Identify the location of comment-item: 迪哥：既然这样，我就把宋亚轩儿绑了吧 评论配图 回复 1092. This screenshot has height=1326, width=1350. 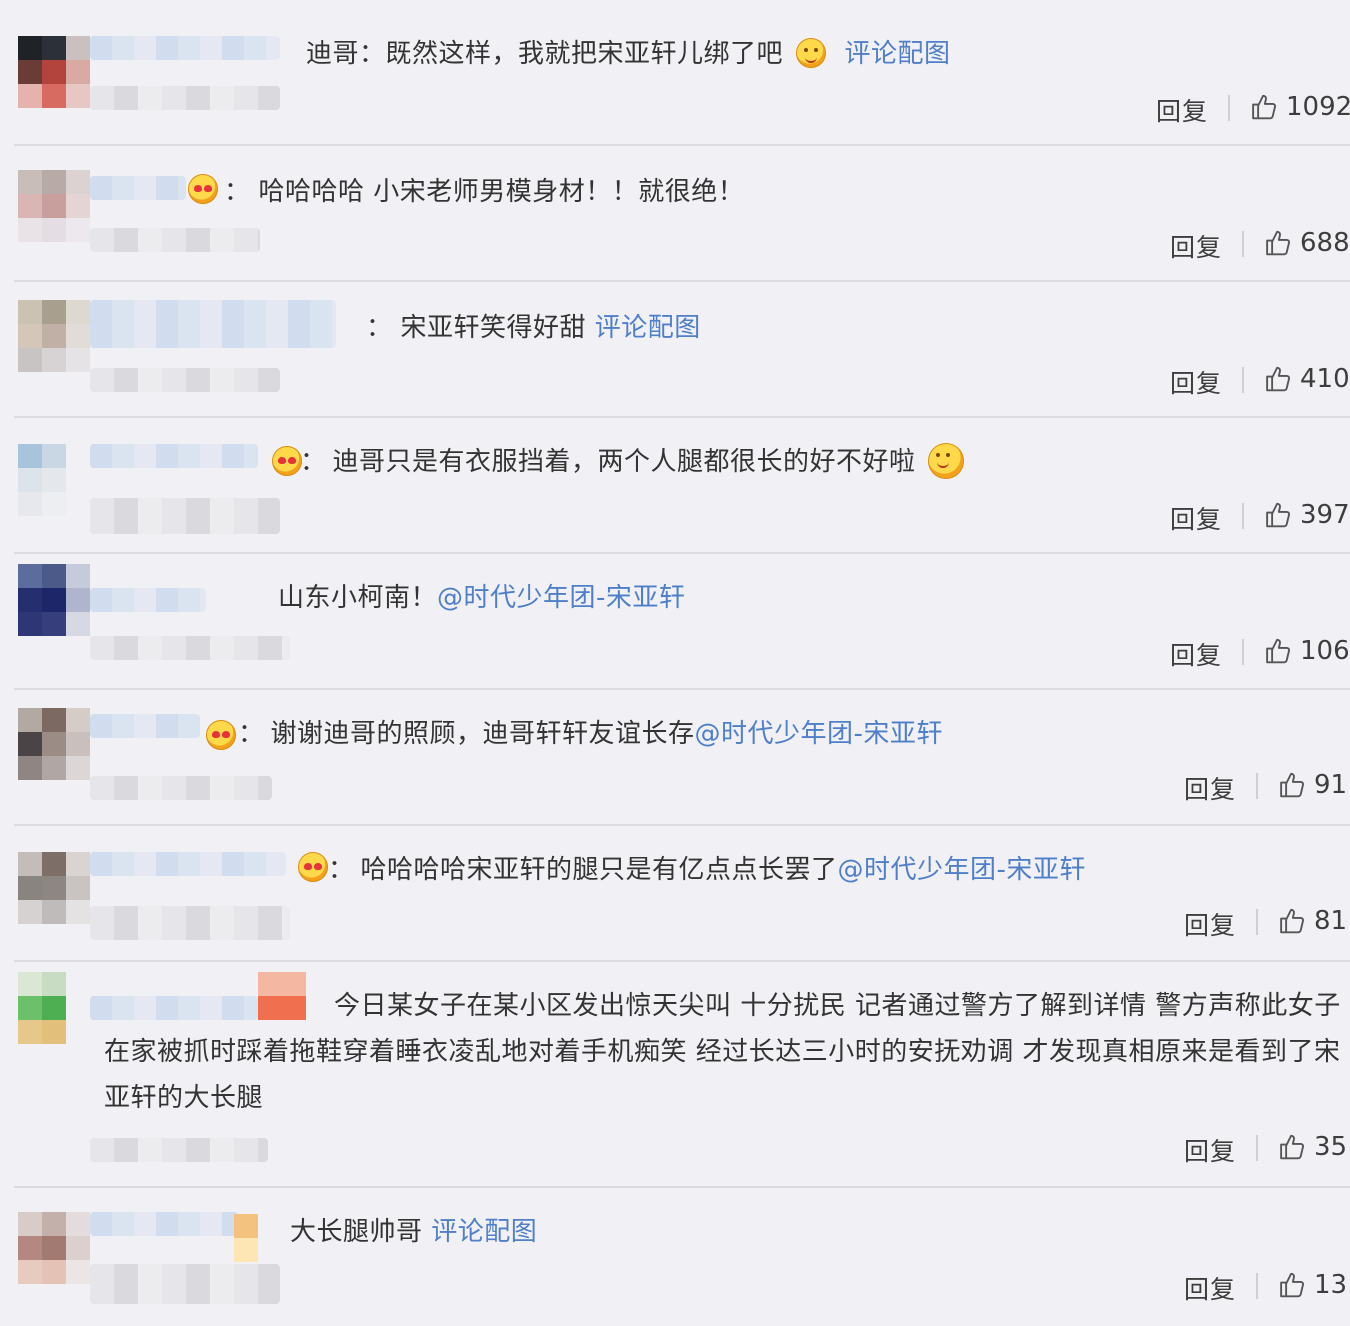
(675, 73).